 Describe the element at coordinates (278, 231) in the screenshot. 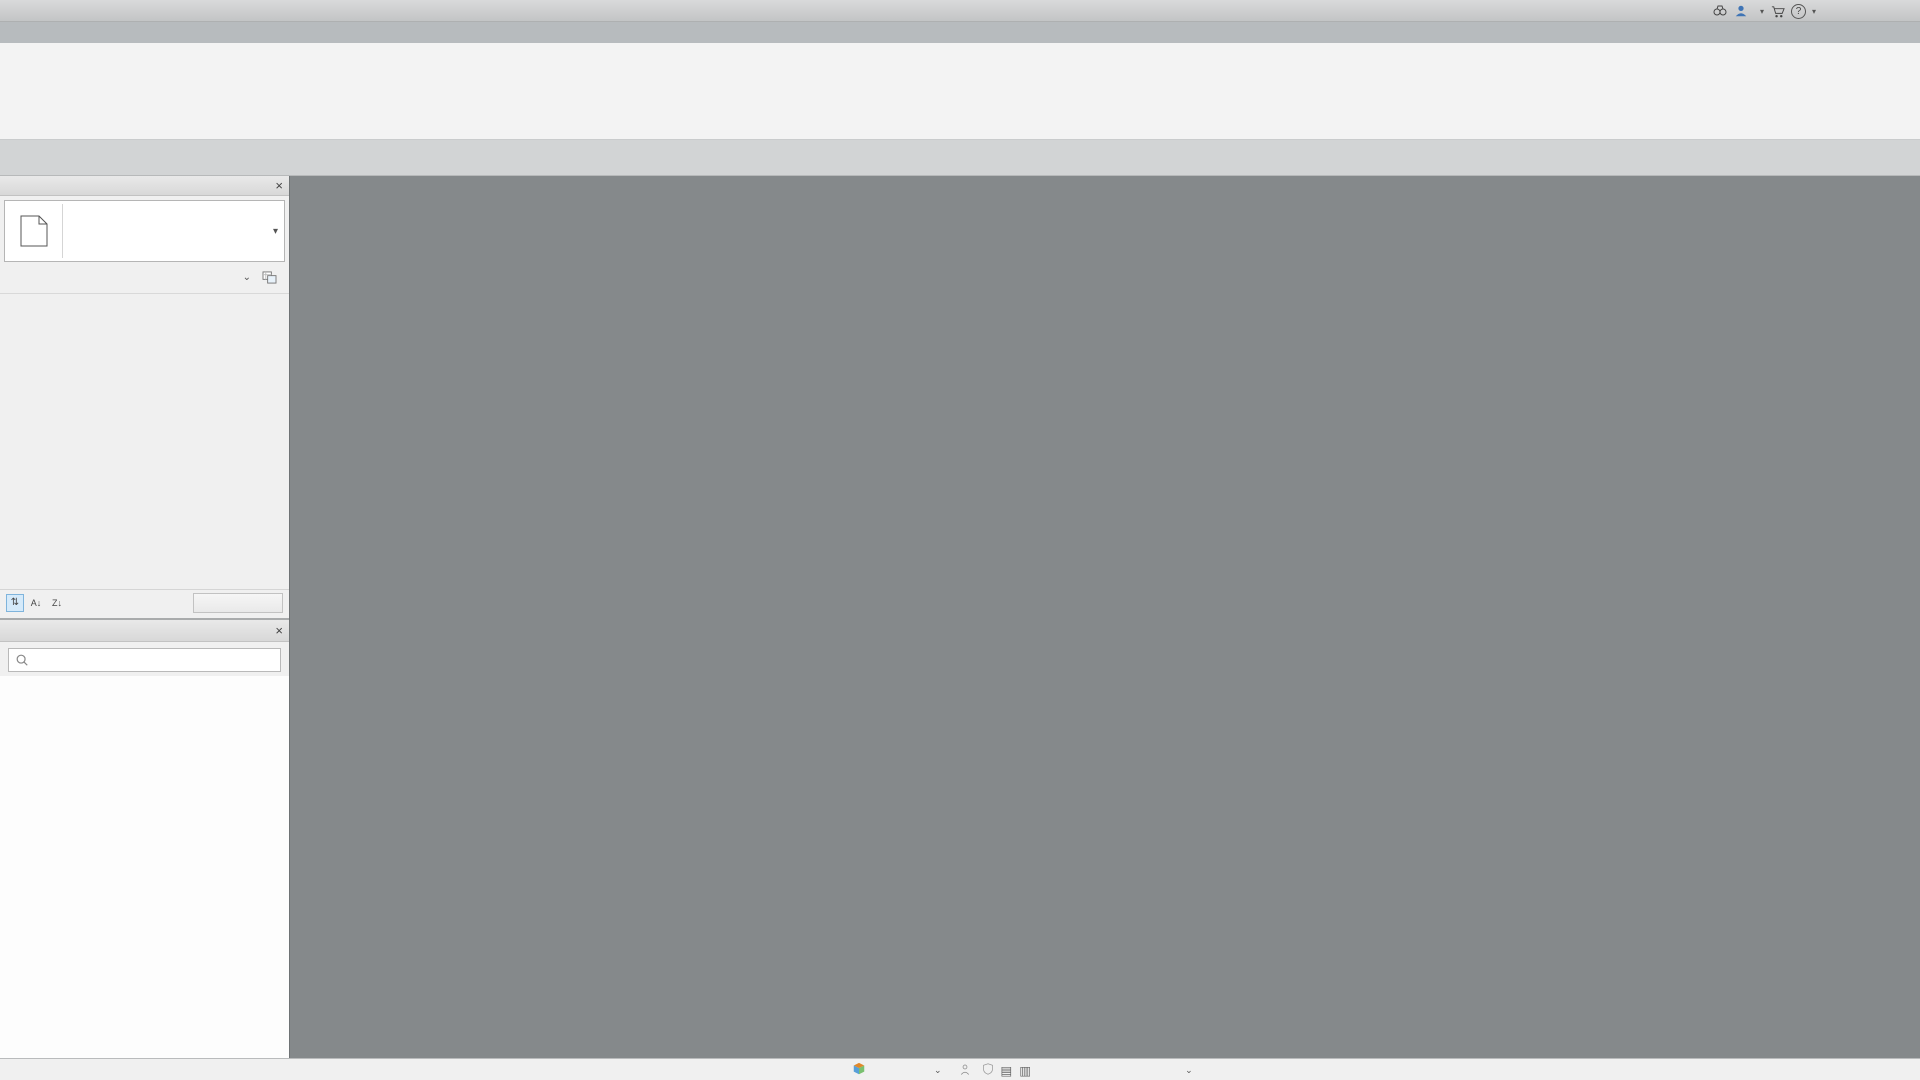

I see `type-selector-arrow: ▾` at that location.